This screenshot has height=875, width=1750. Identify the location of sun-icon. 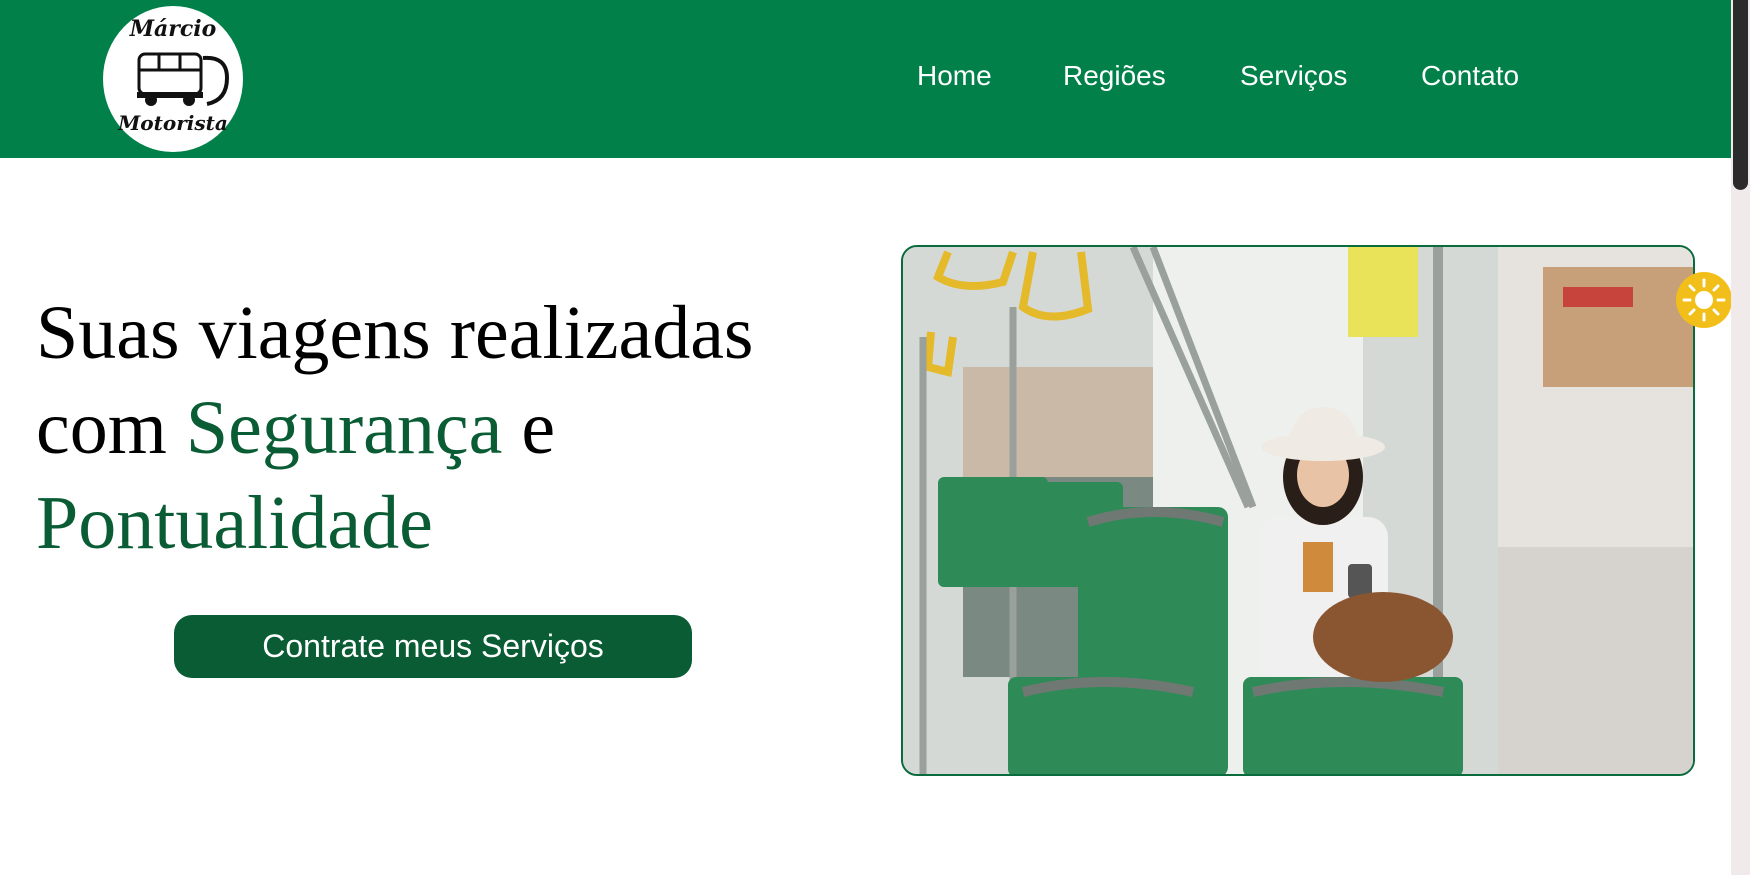
(1704, 300).